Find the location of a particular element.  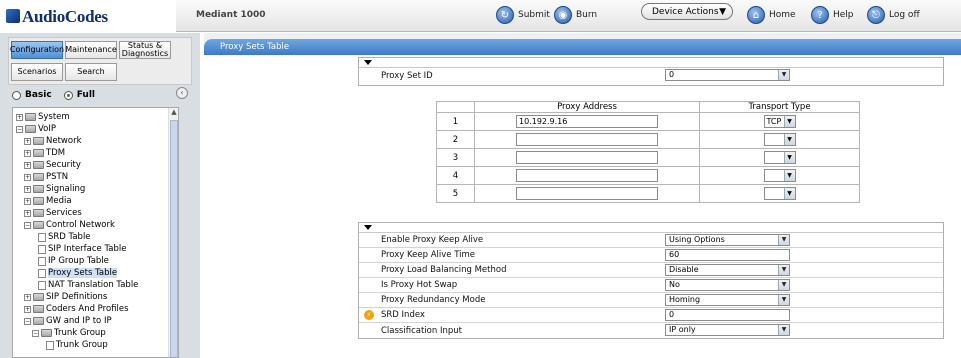

setting-row-srd-index: ⚡ SRD Index 0 is located at coordinates (651, 315).